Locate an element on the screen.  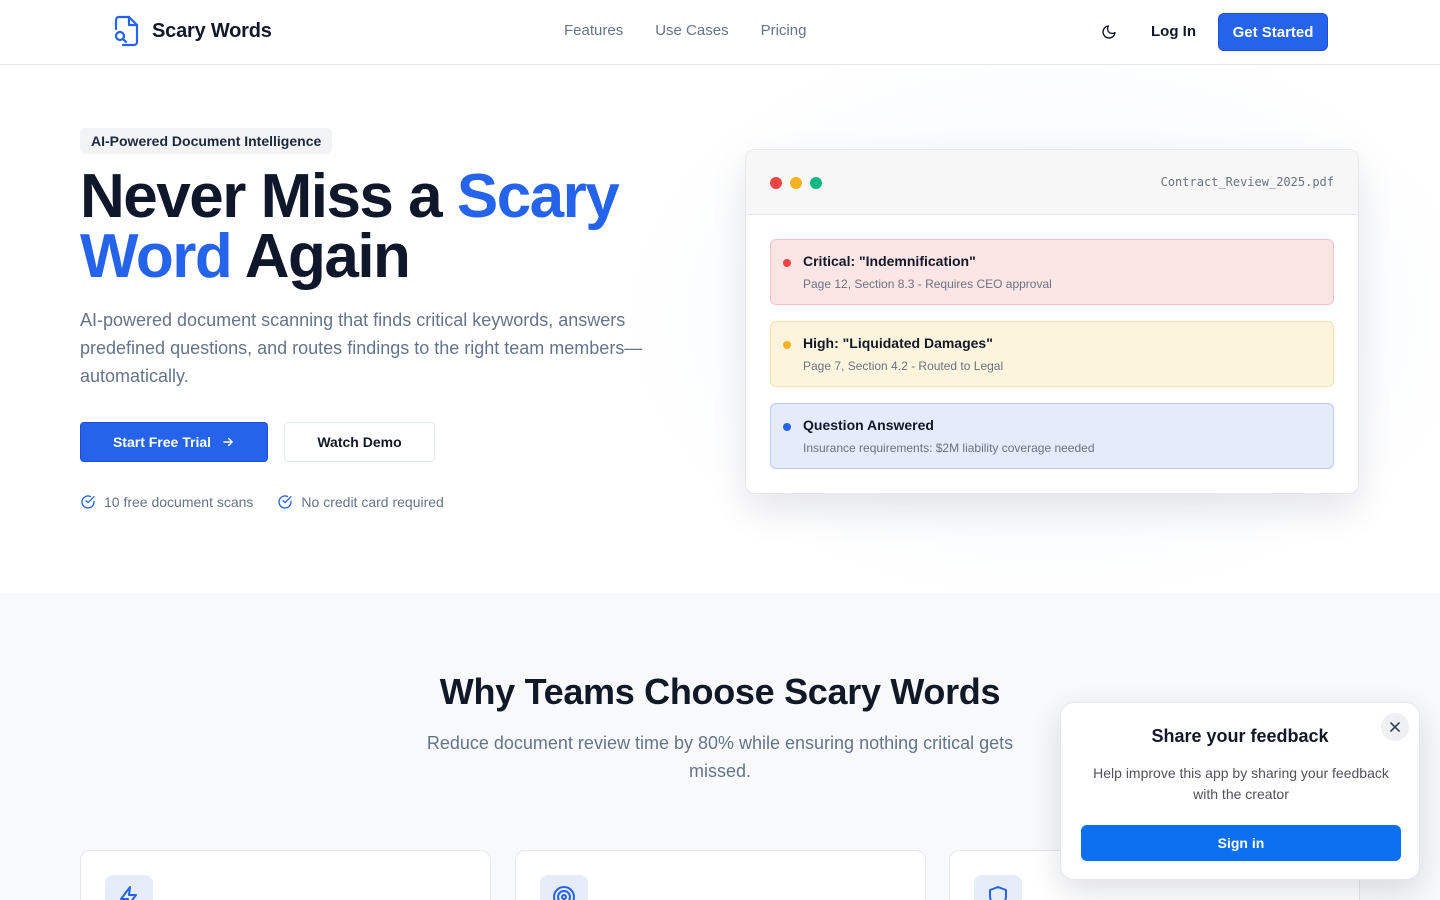
window-dot-green is located at coordinates (816, 183).